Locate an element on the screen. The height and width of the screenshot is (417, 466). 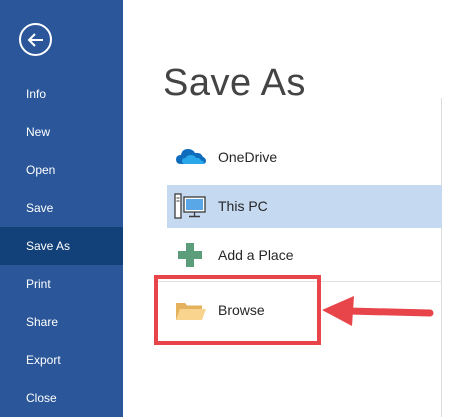
location-add-a-place: Add a Place is located at coordinates (304, 255).